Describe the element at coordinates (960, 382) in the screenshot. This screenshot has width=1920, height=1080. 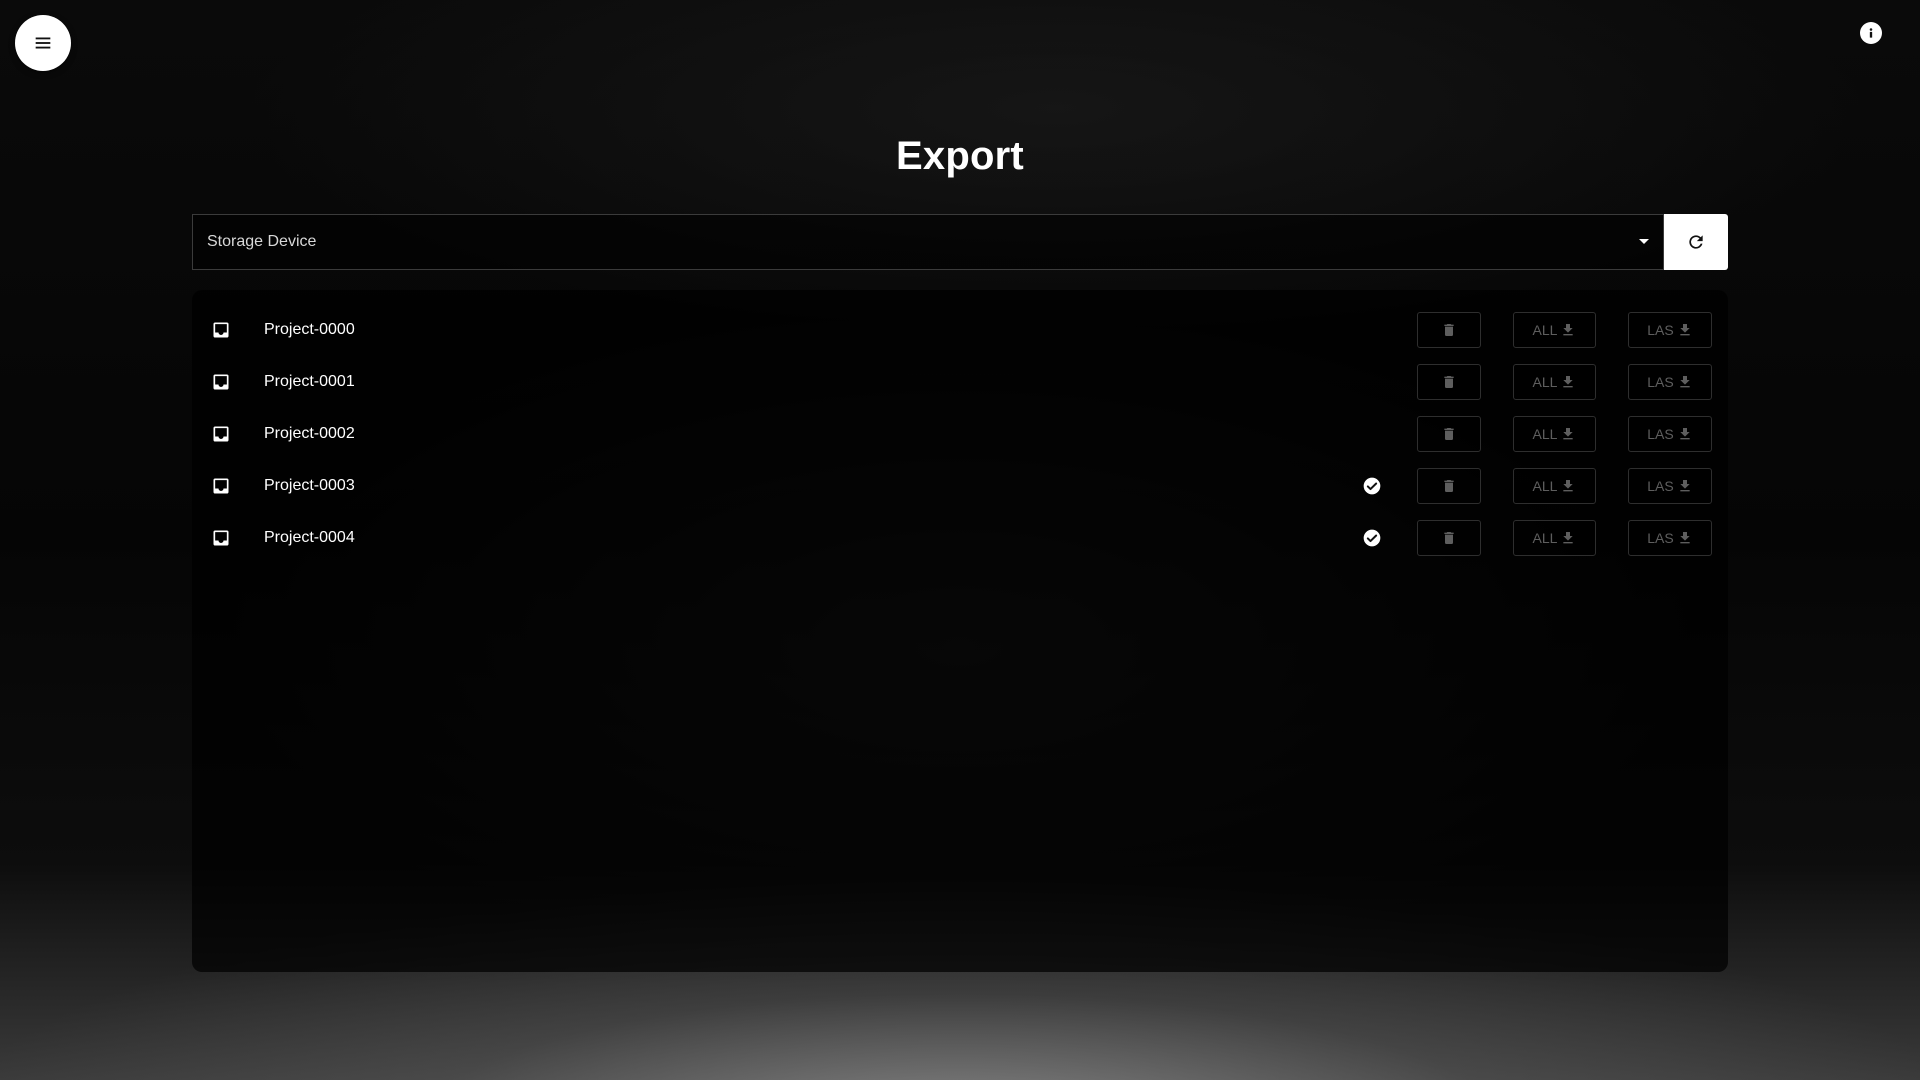
I see `project-row-1: Project-0001 ALL LAS` at that location.